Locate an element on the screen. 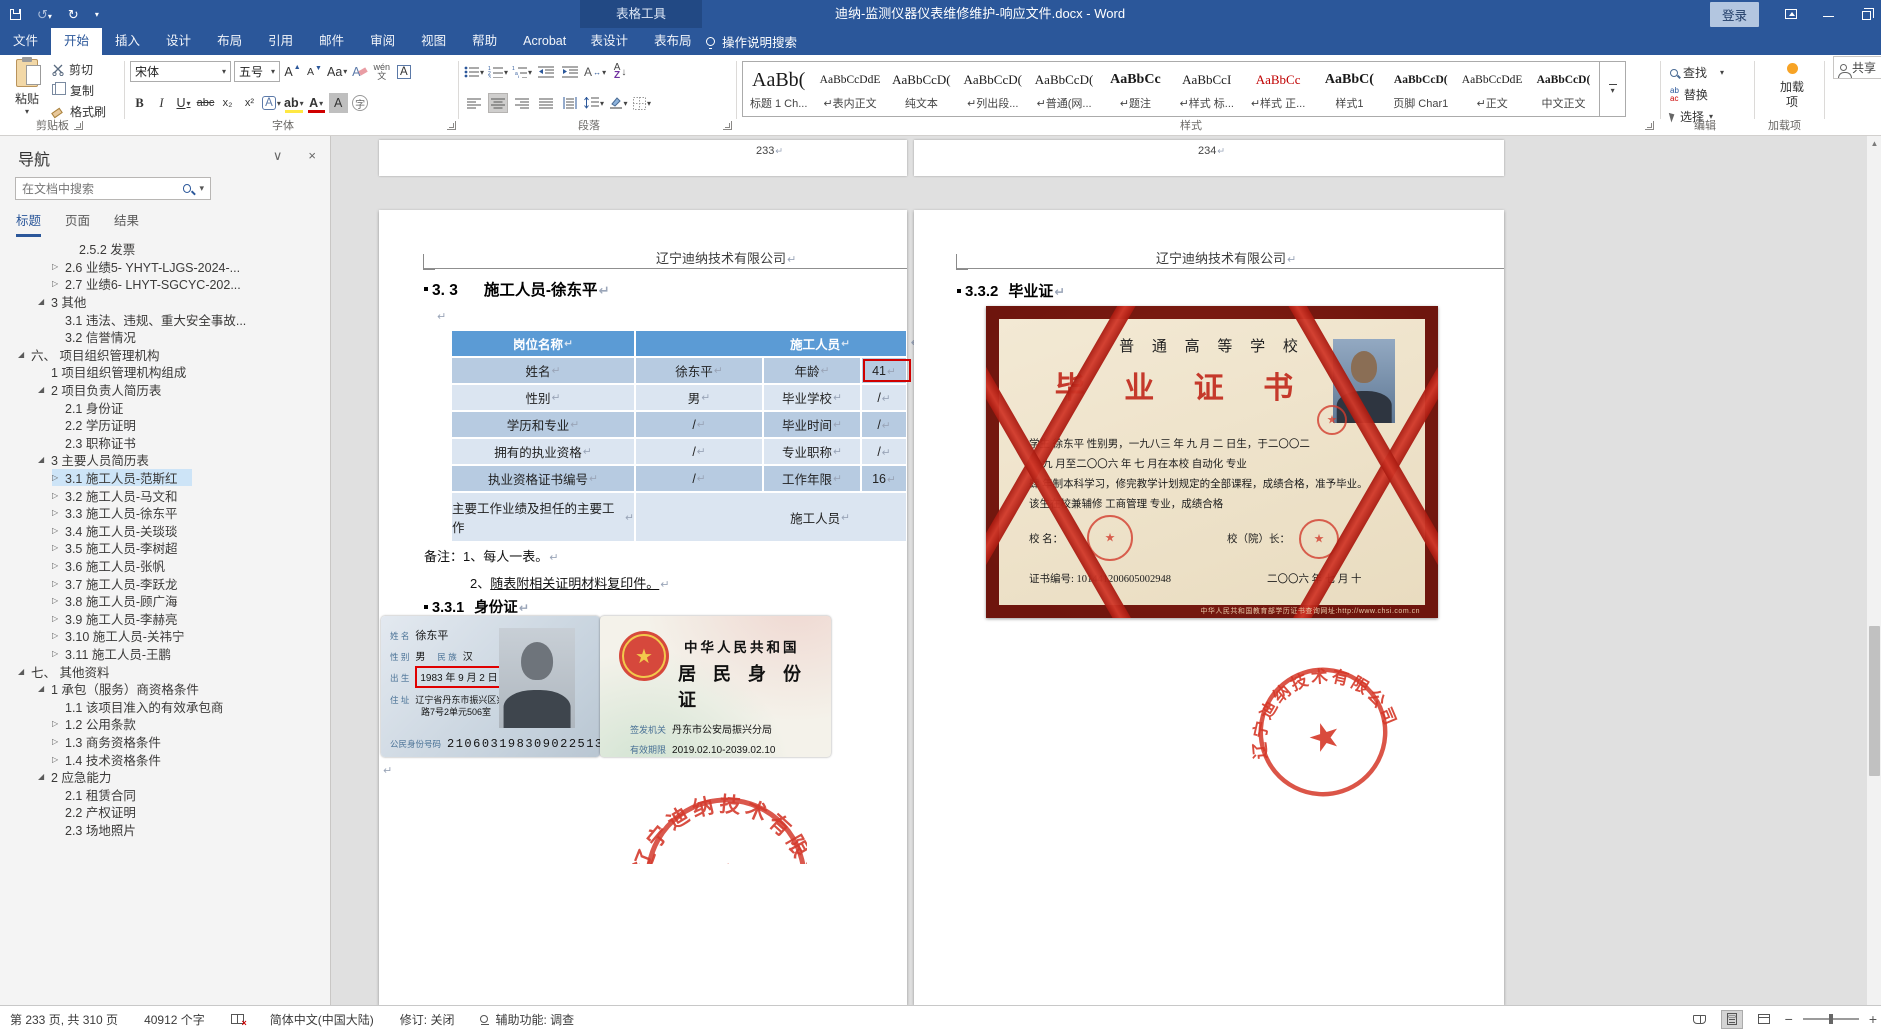  character-shading-button: A is located at coordinates (338, 103).